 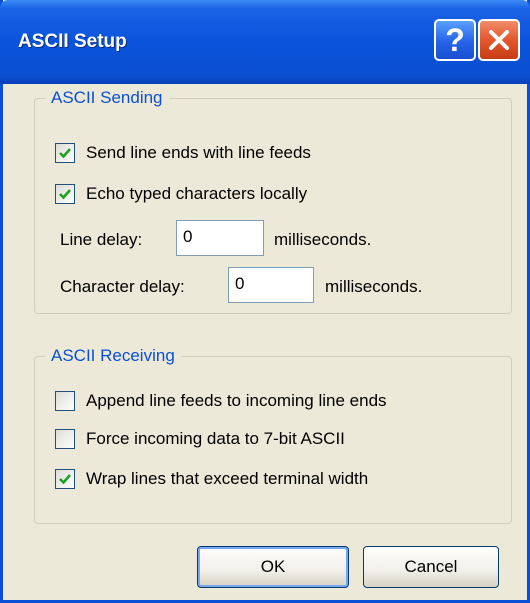 What do you see at coordinates (215, 438) in the screenshot?
I see `force-7bit-label: Force incoming data to 7-bit ASCII` at bounding box center [215, 438].